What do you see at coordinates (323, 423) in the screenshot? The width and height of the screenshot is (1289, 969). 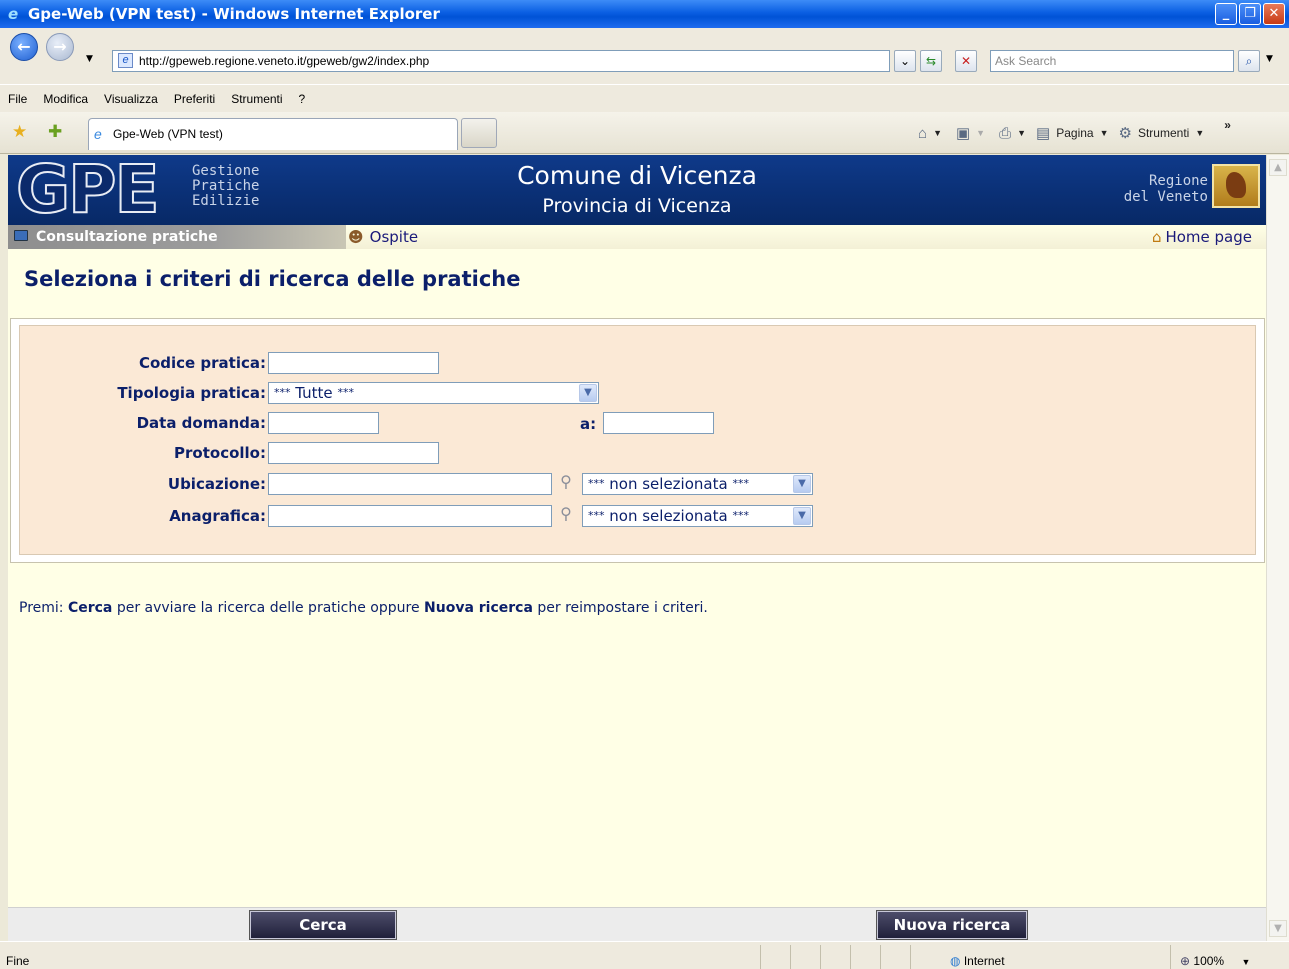 I see `data-domanda-from-input` at bounding box center [323, 423].